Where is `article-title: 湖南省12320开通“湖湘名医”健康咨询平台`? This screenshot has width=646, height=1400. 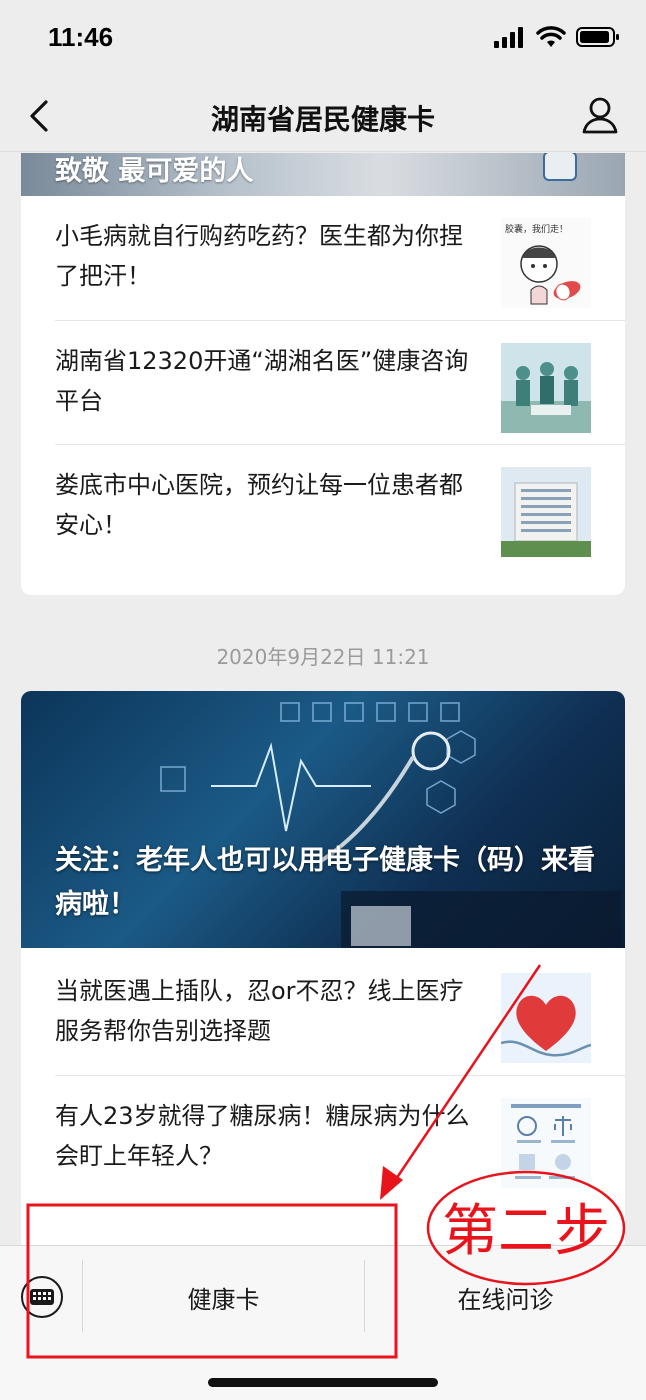 article-title: 湖南省12320开通“湖湘名医”健康咨询平台 is located at coordinates (262, 381).